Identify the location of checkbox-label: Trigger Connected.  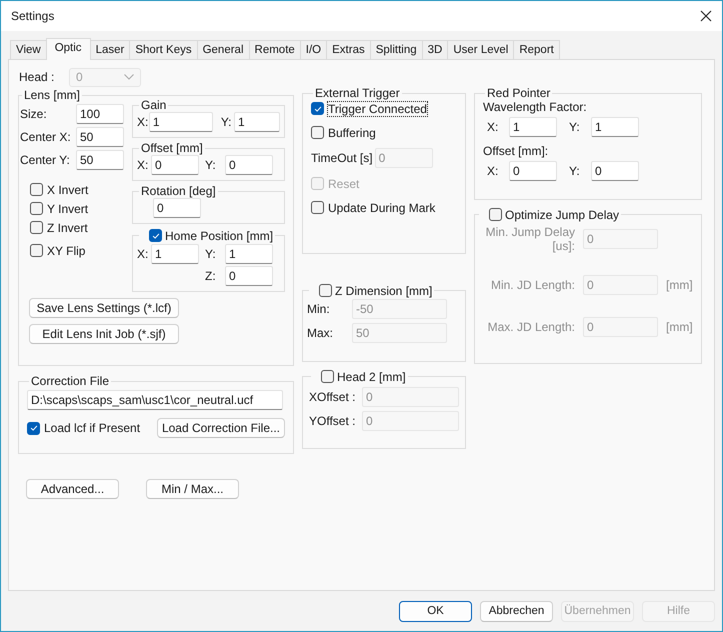
(377, 109).